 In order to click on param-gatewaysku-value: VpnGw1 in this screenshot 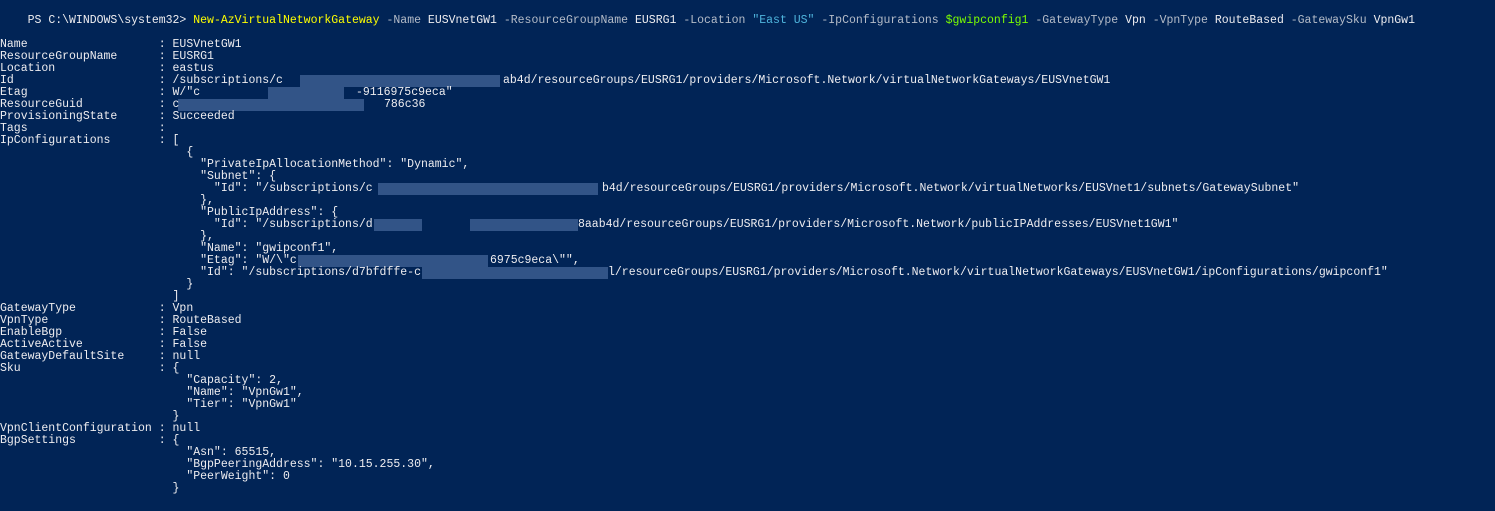, I will do `click(1394, 20)`.